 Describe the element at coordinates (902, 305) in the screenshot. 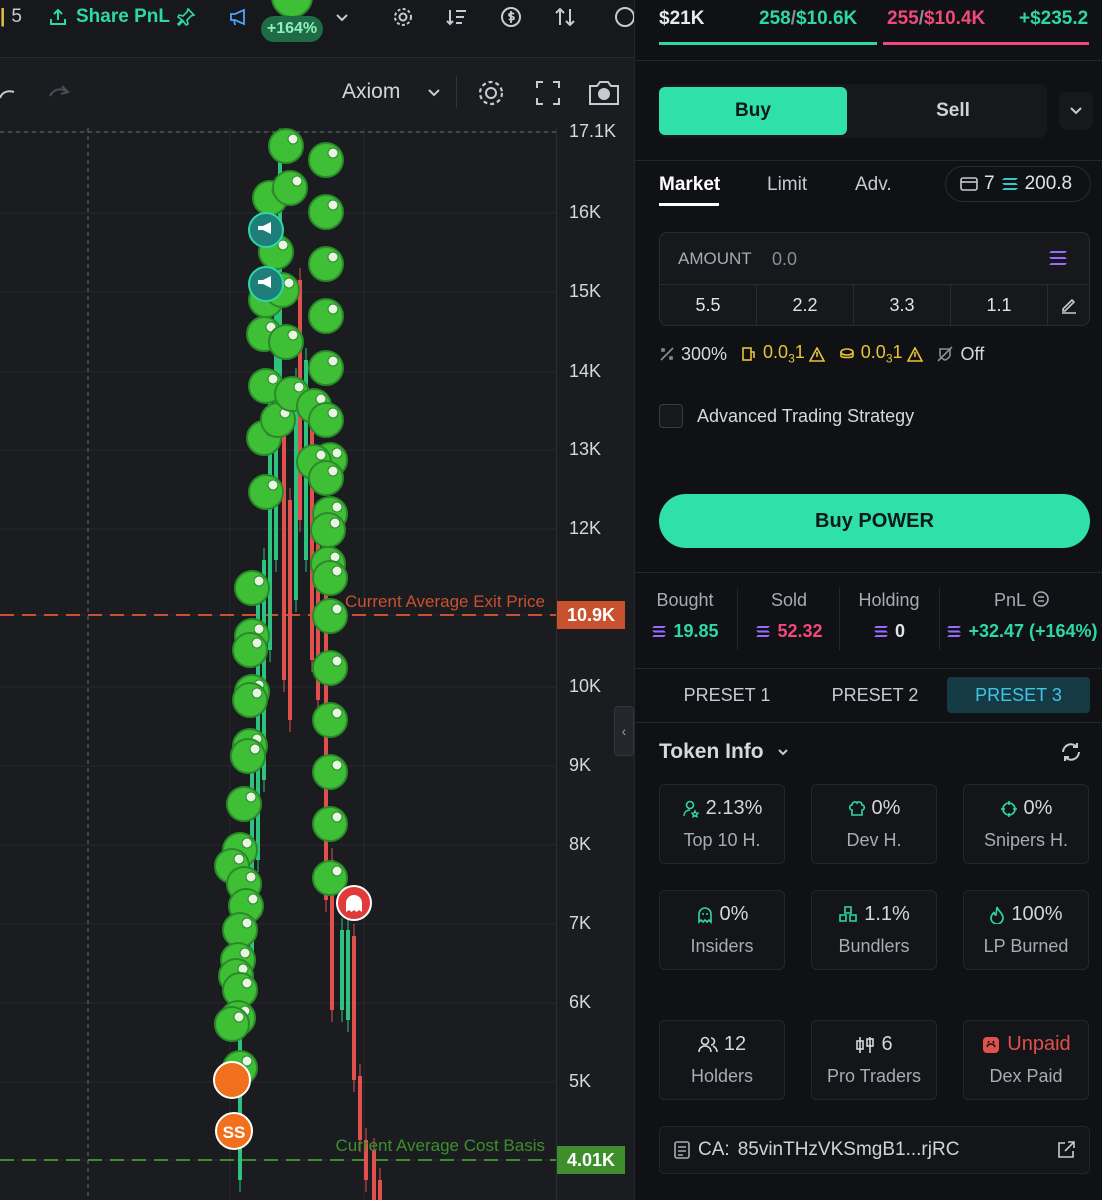

I see `preset-amount-3: 3.3` at that location.